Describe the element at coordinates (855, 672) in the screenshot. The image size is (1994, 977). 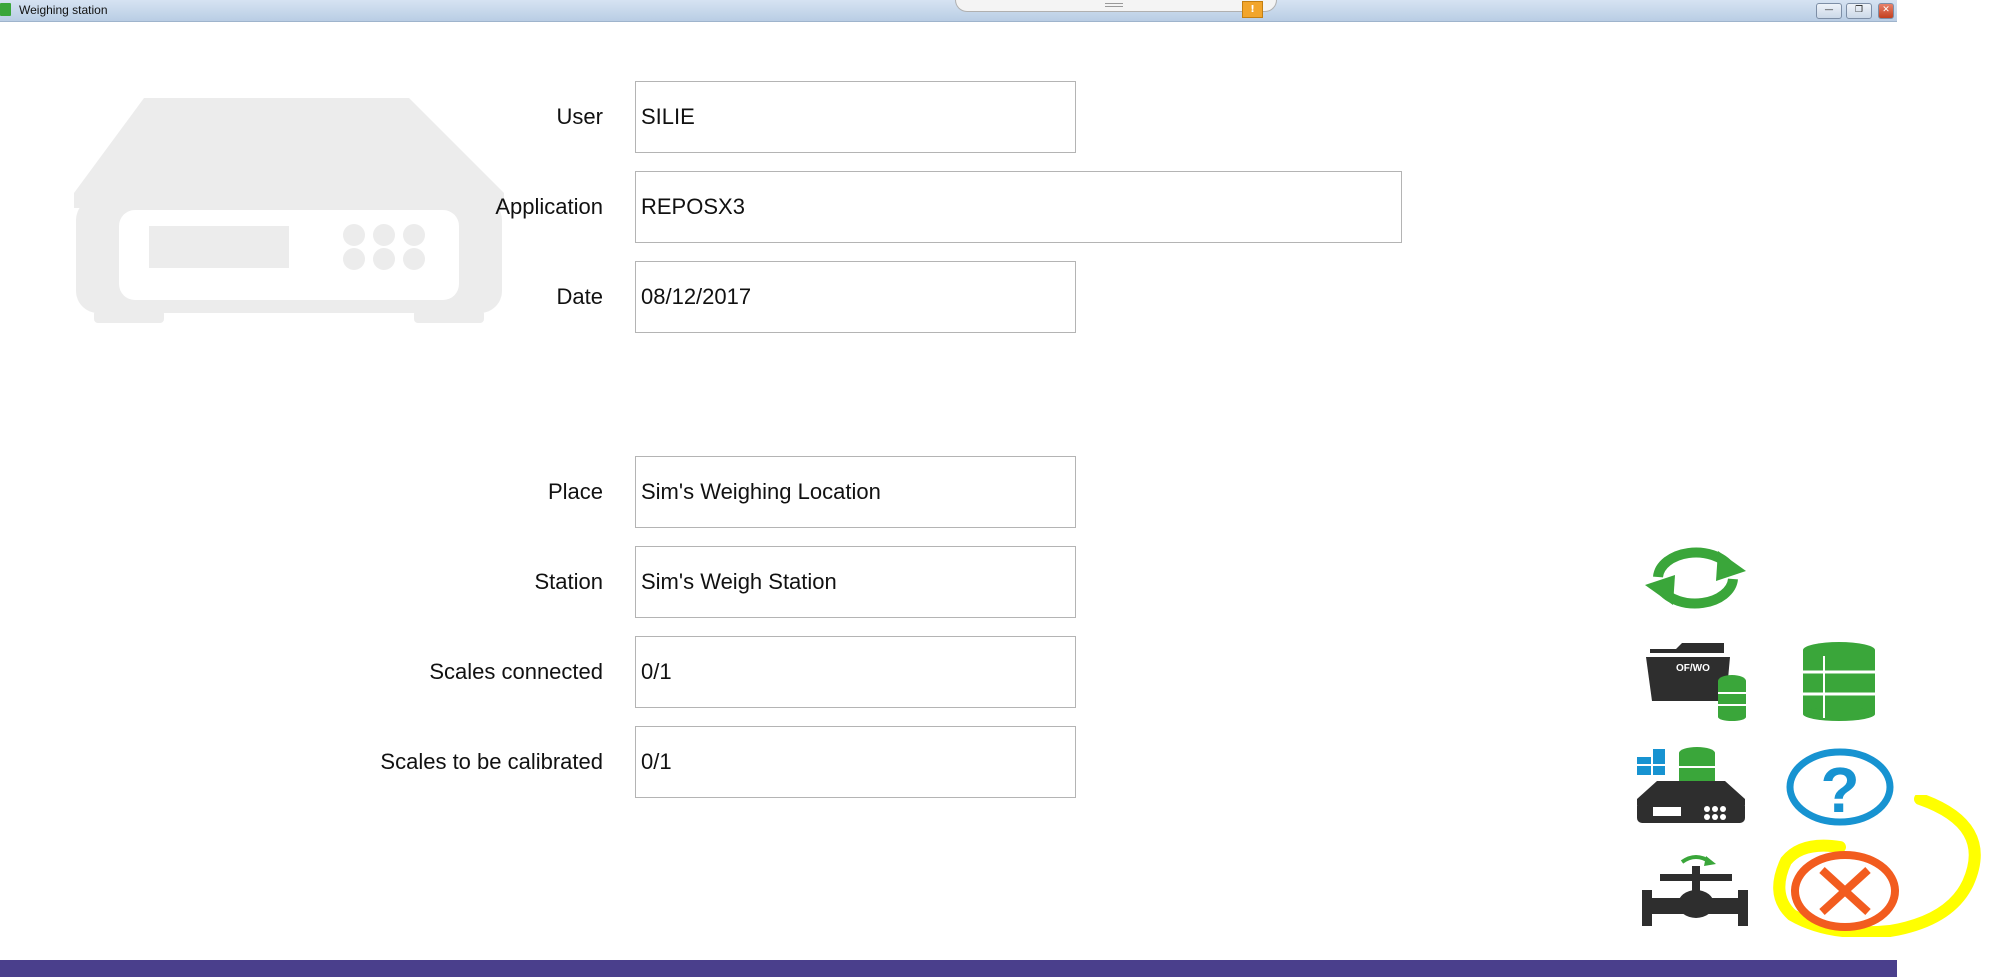
I see `scales-connected-field: 0/1` at that location.